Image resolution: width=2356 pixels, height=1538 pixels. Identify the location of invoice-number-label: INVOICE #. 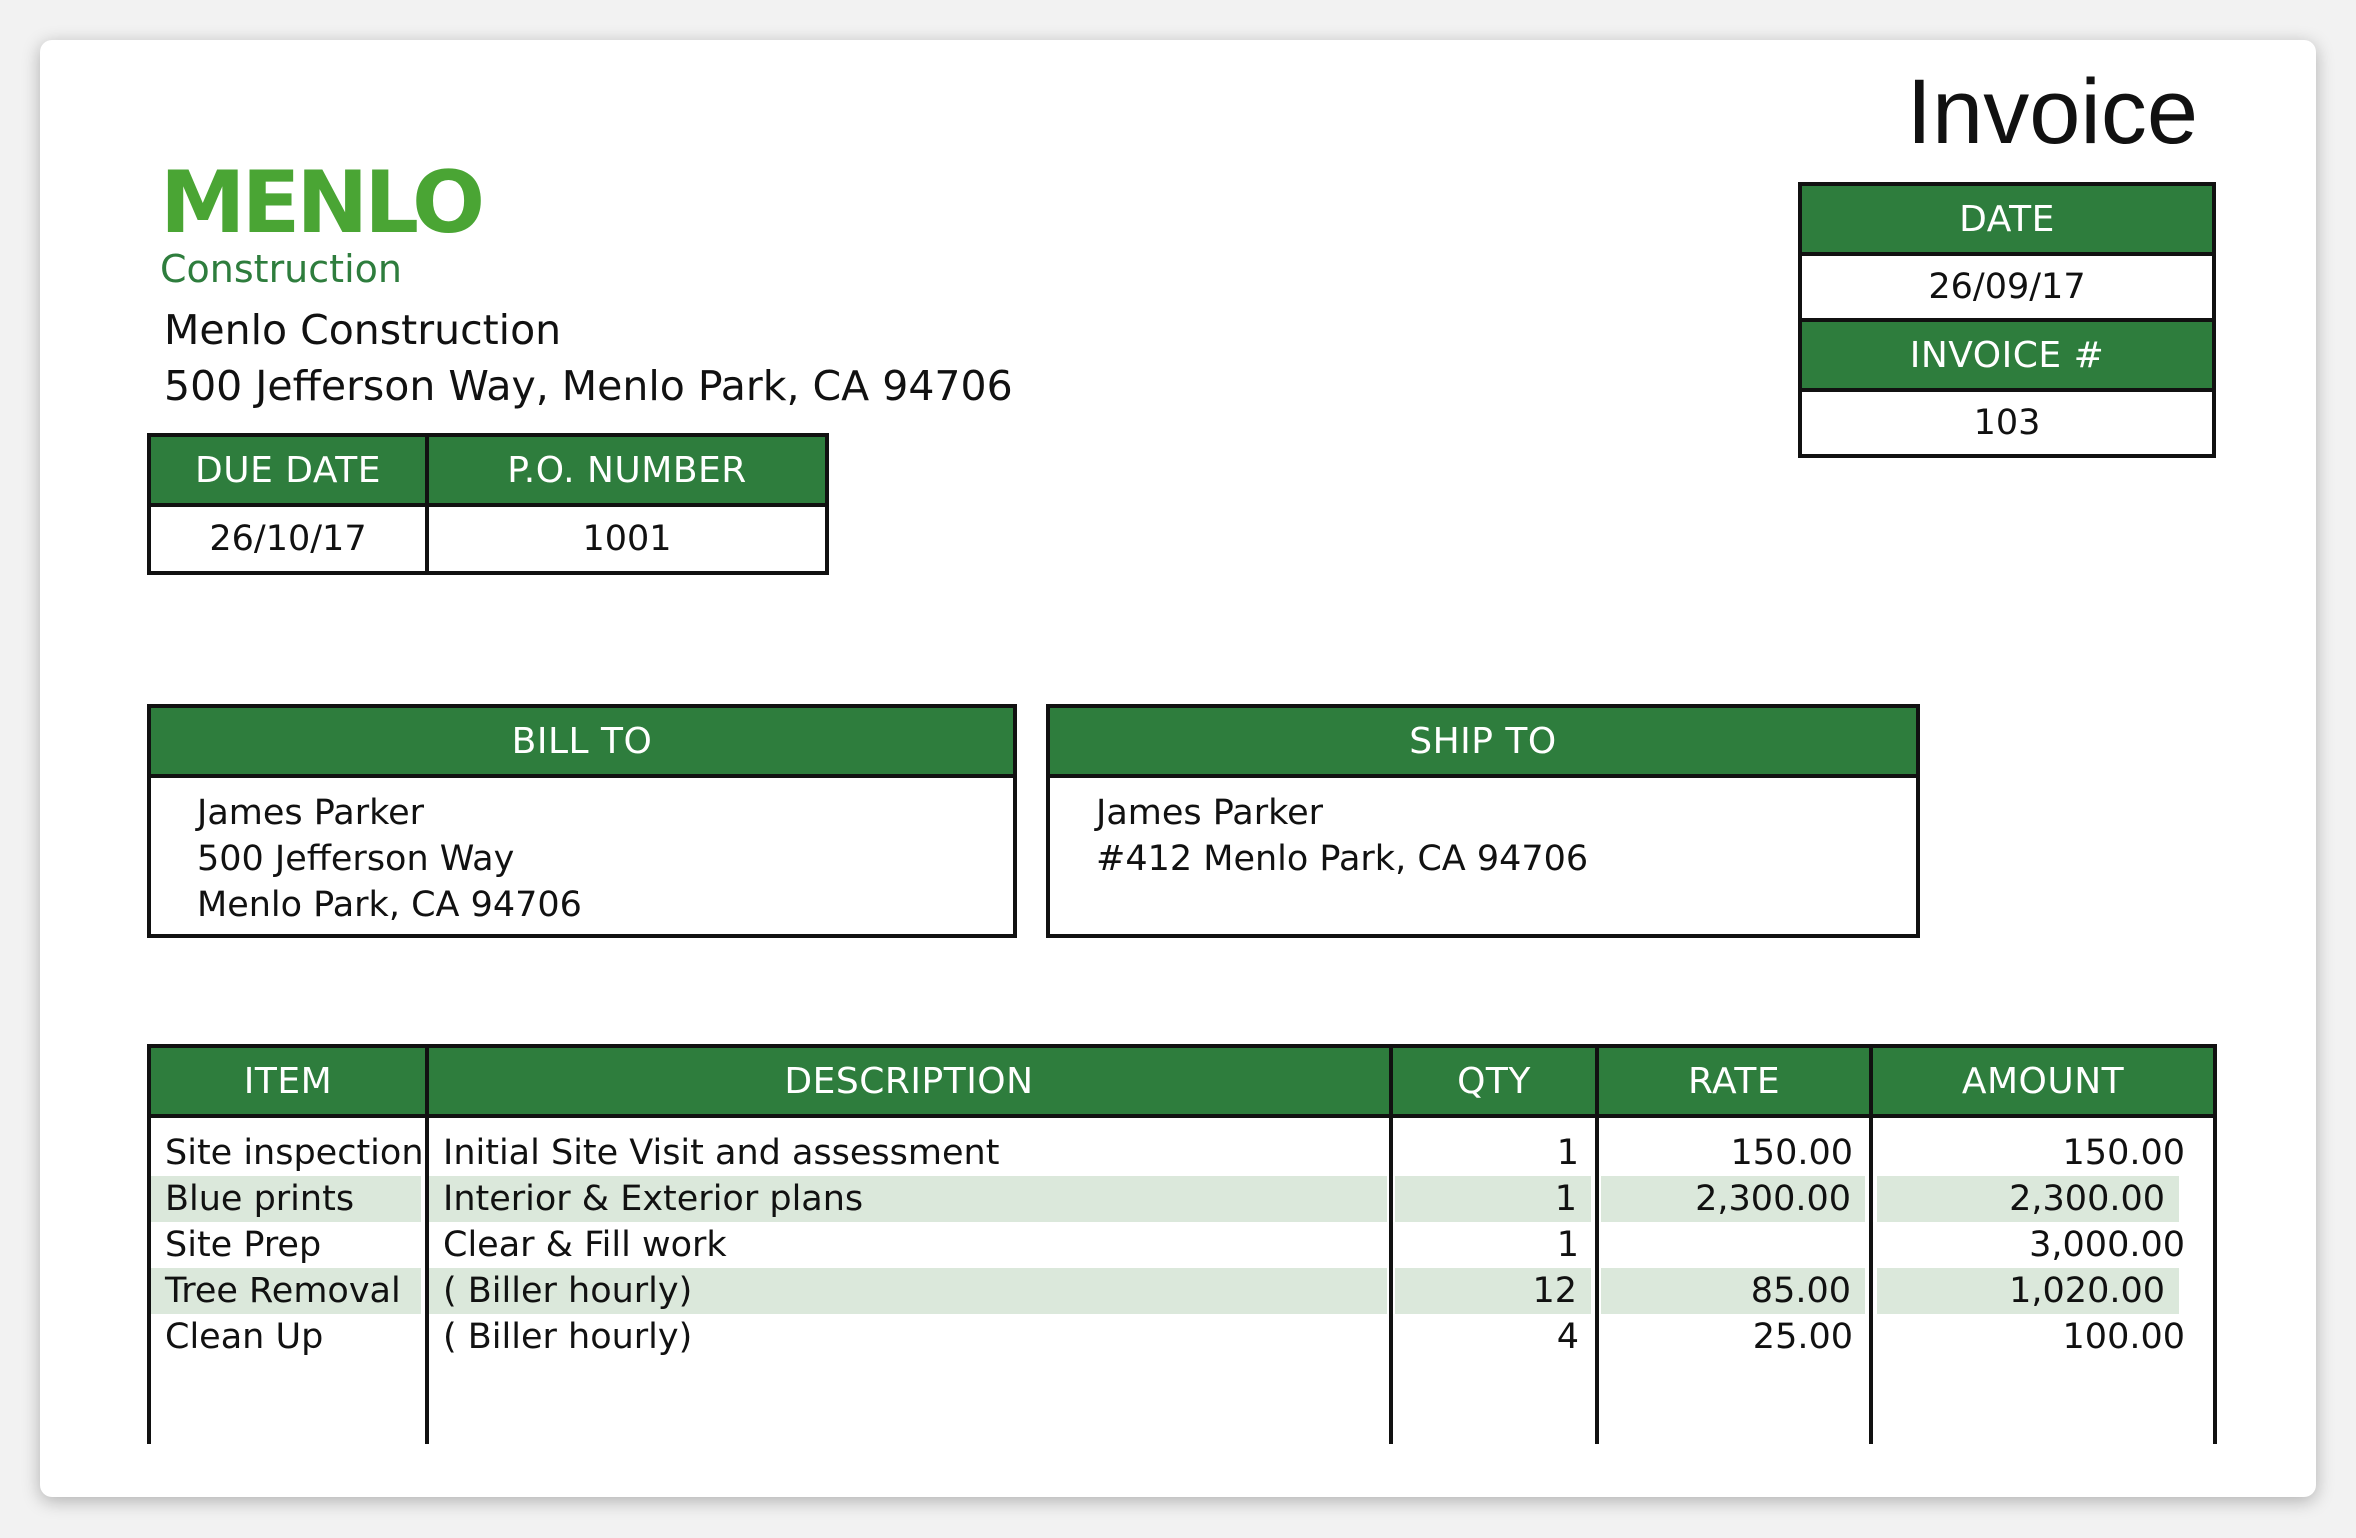
(2007, 355).